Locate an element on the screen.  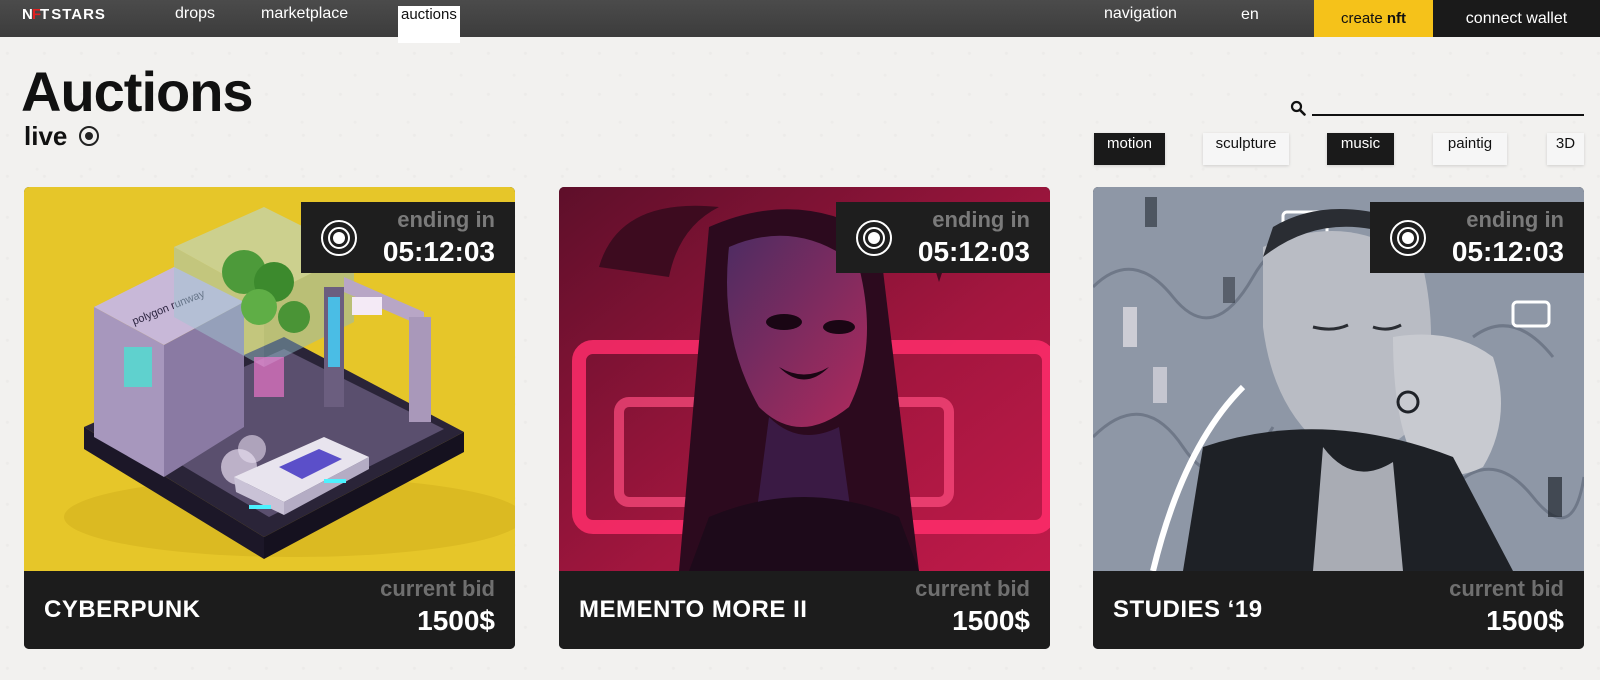
card-footer: MEMENTO MORE II current bid 1500$ is located at coordinates (804, 610).